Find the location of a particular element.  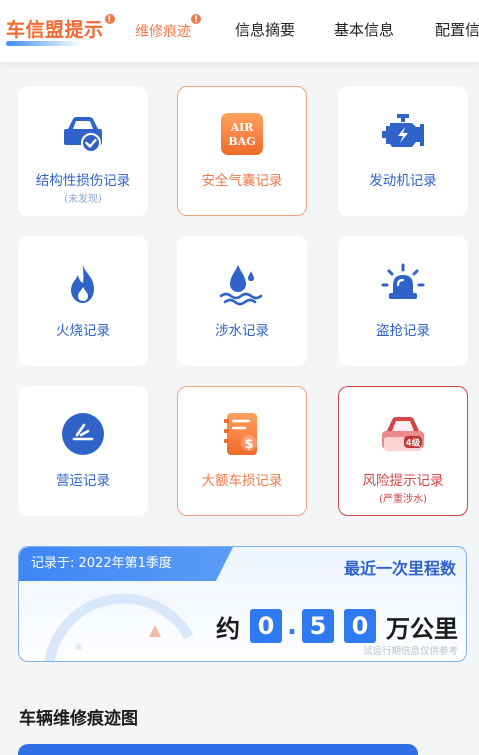

airbag-text-2: BAG is located at coordinates (241, 141).